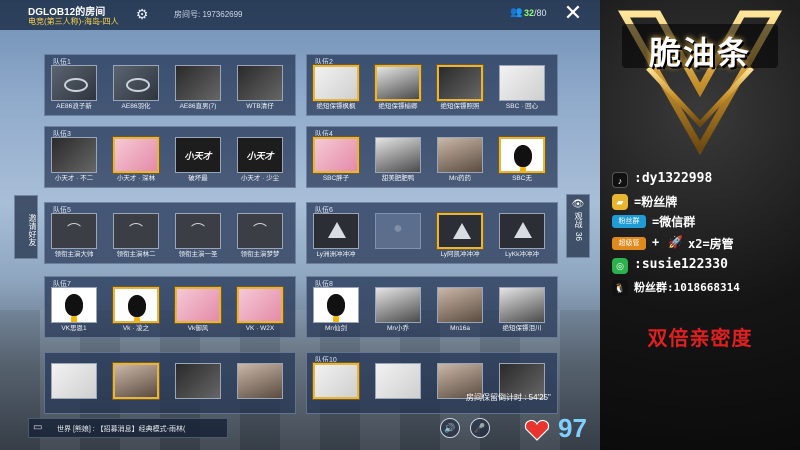 This screenshot has width=800, height=450. I want to click on player-slot: SBC · 回心, so click(522, 90).